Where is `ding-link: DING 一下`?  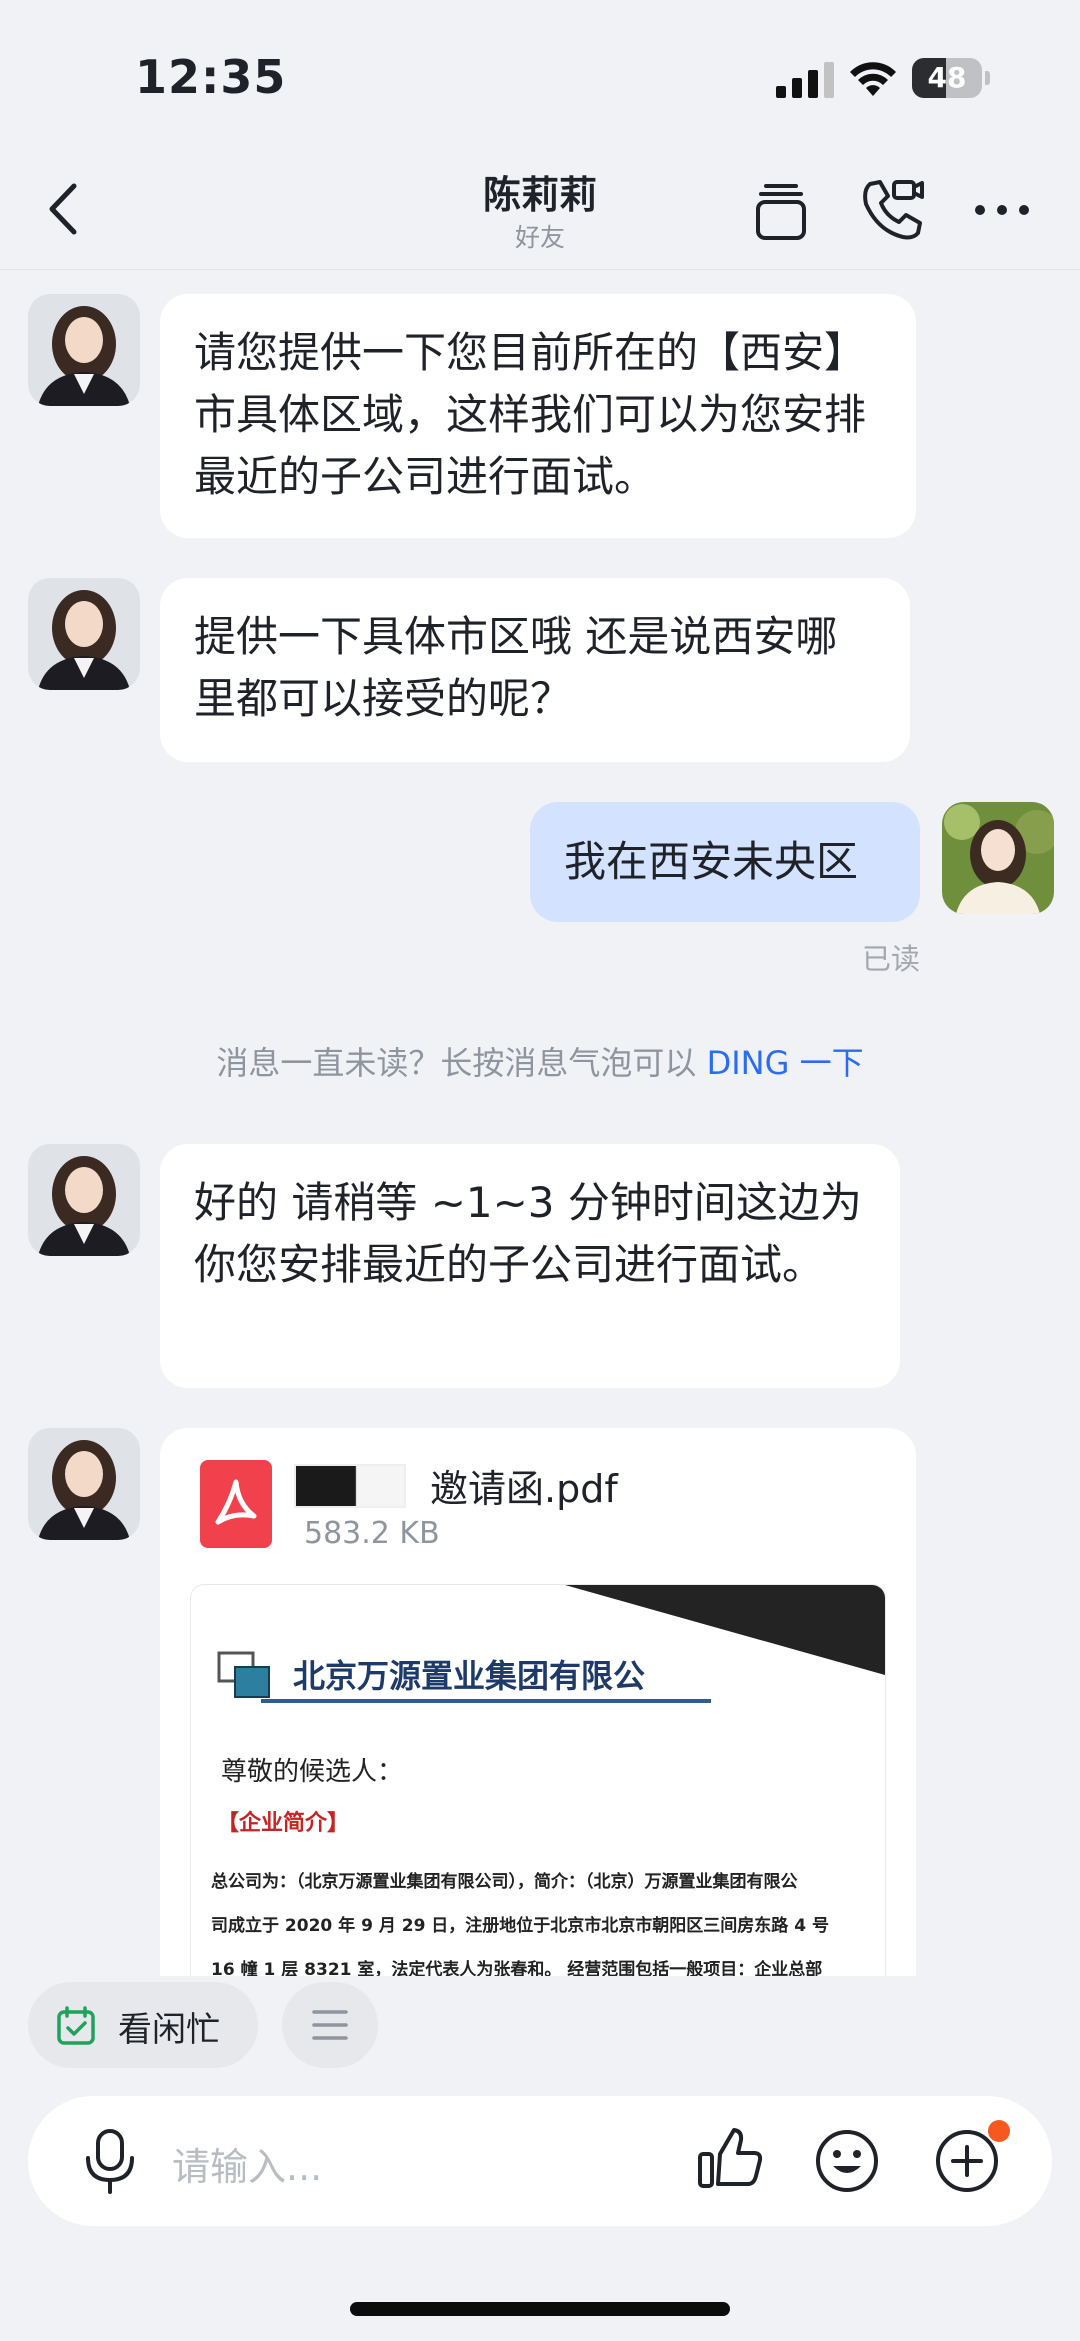
ding-link: DING 一下 is located at coordinates (785, 1063).